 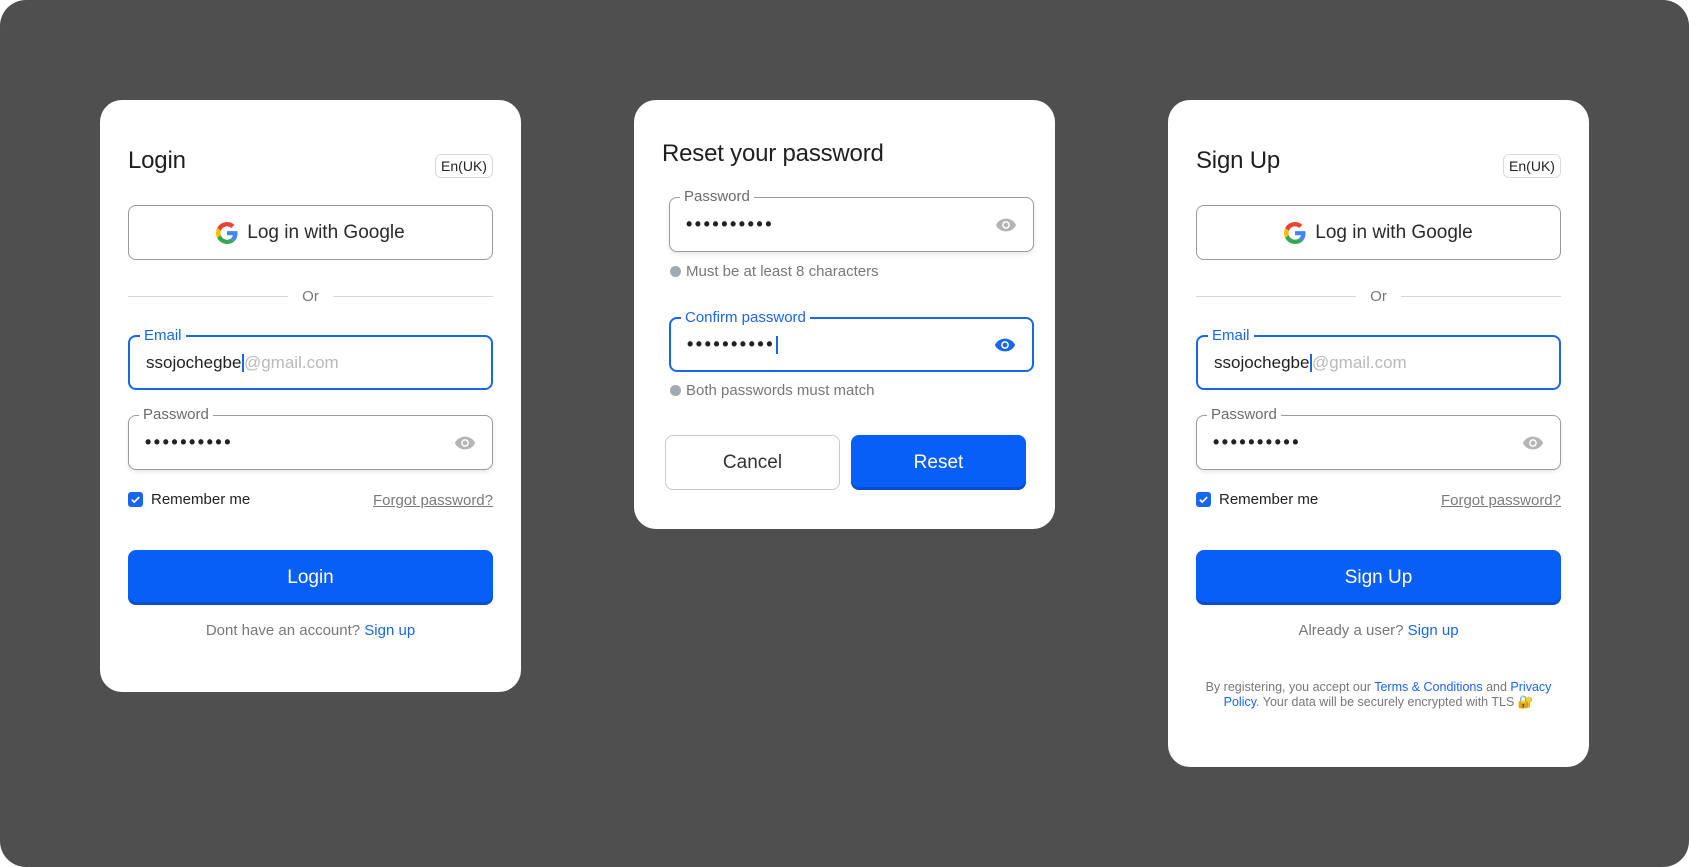 I want to click on password-length-hint: Must be at least 8 characters, so click(x=774, y=271).